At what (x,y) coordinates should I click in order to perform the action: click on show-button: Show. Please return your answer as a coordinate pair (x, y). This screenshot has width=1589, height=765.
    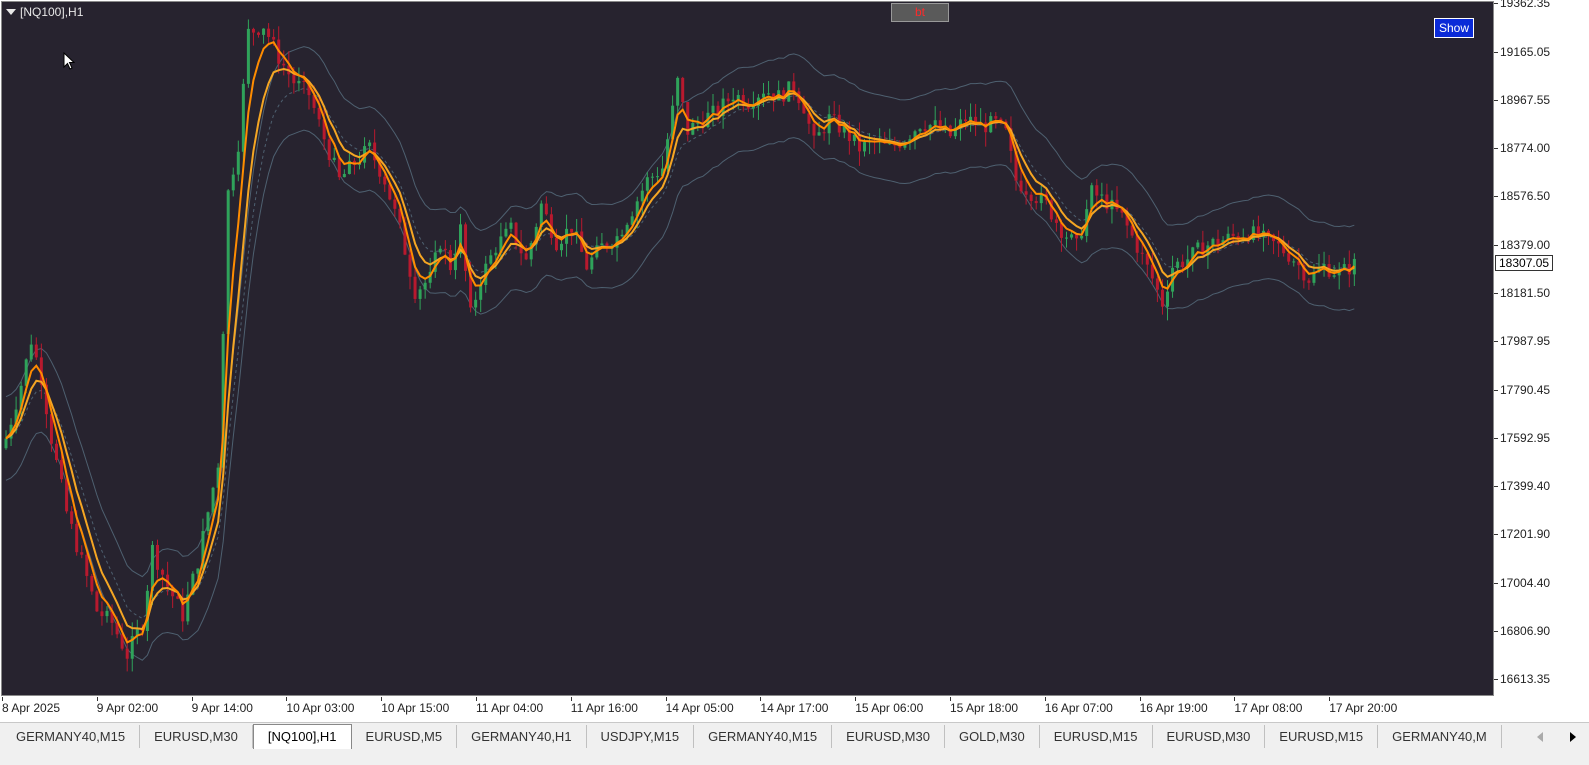
    Looking at the image, I should click on (1454, 28).